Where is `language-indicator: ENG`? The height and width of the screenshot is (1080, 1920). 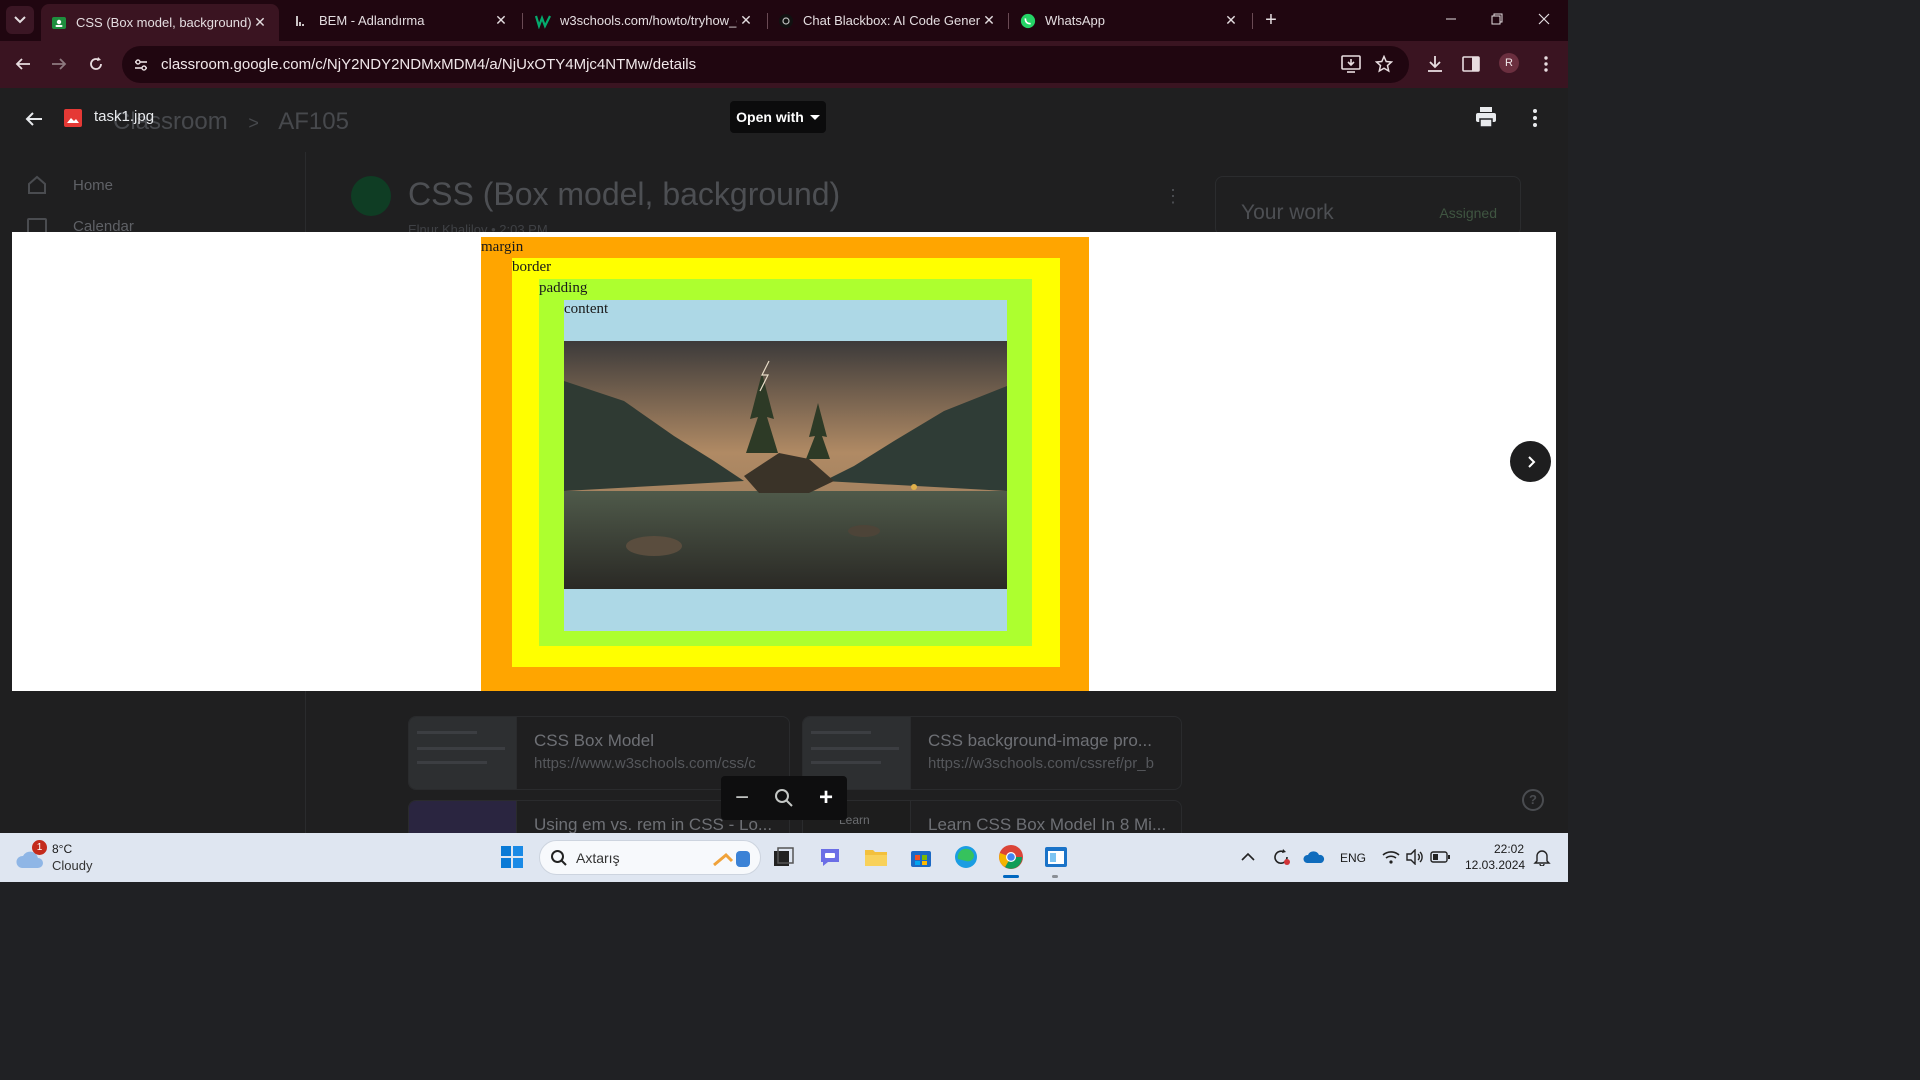
language-indicator: ENG is located at coordinates (1353, 858).